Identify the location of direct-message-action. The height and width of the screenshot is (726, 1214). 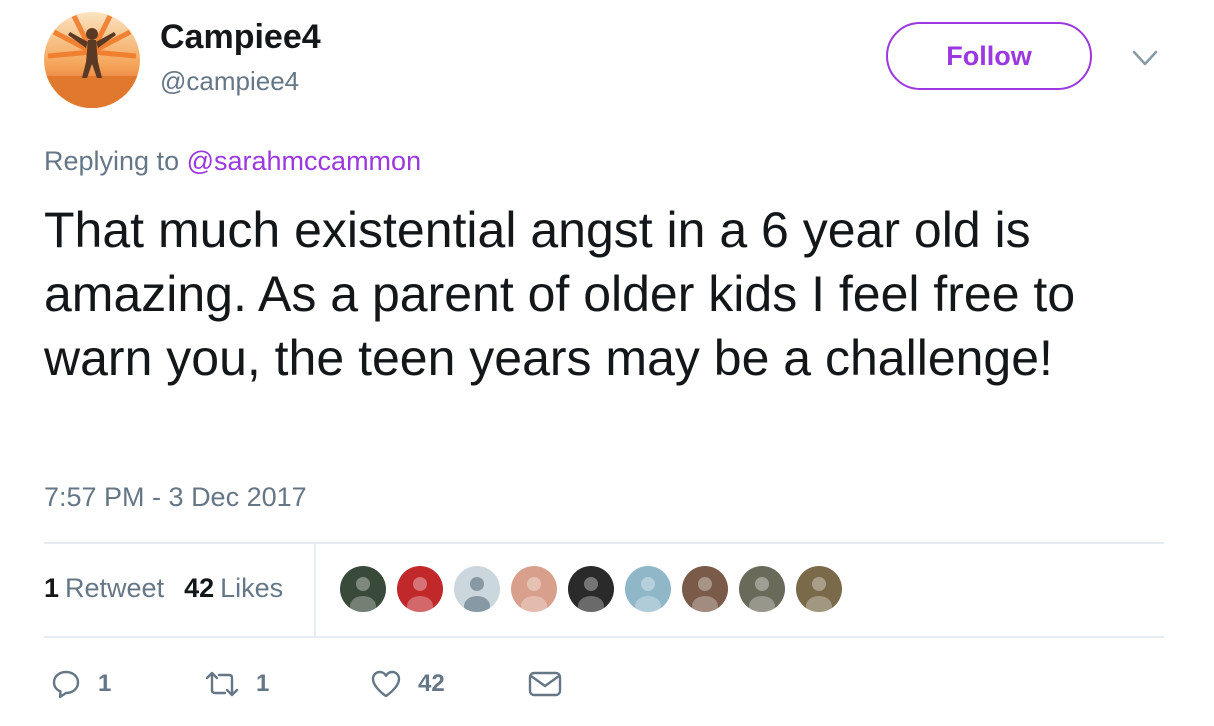
(545, 684).